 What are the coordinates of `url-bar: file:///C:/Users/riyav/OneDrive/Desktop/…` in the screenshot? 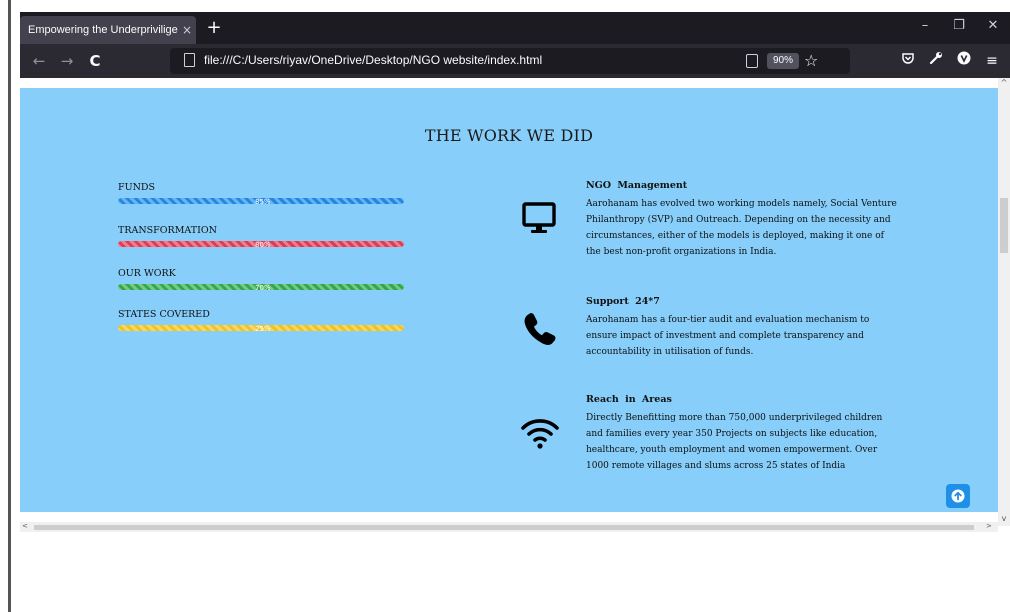 It's located at (510, 61).